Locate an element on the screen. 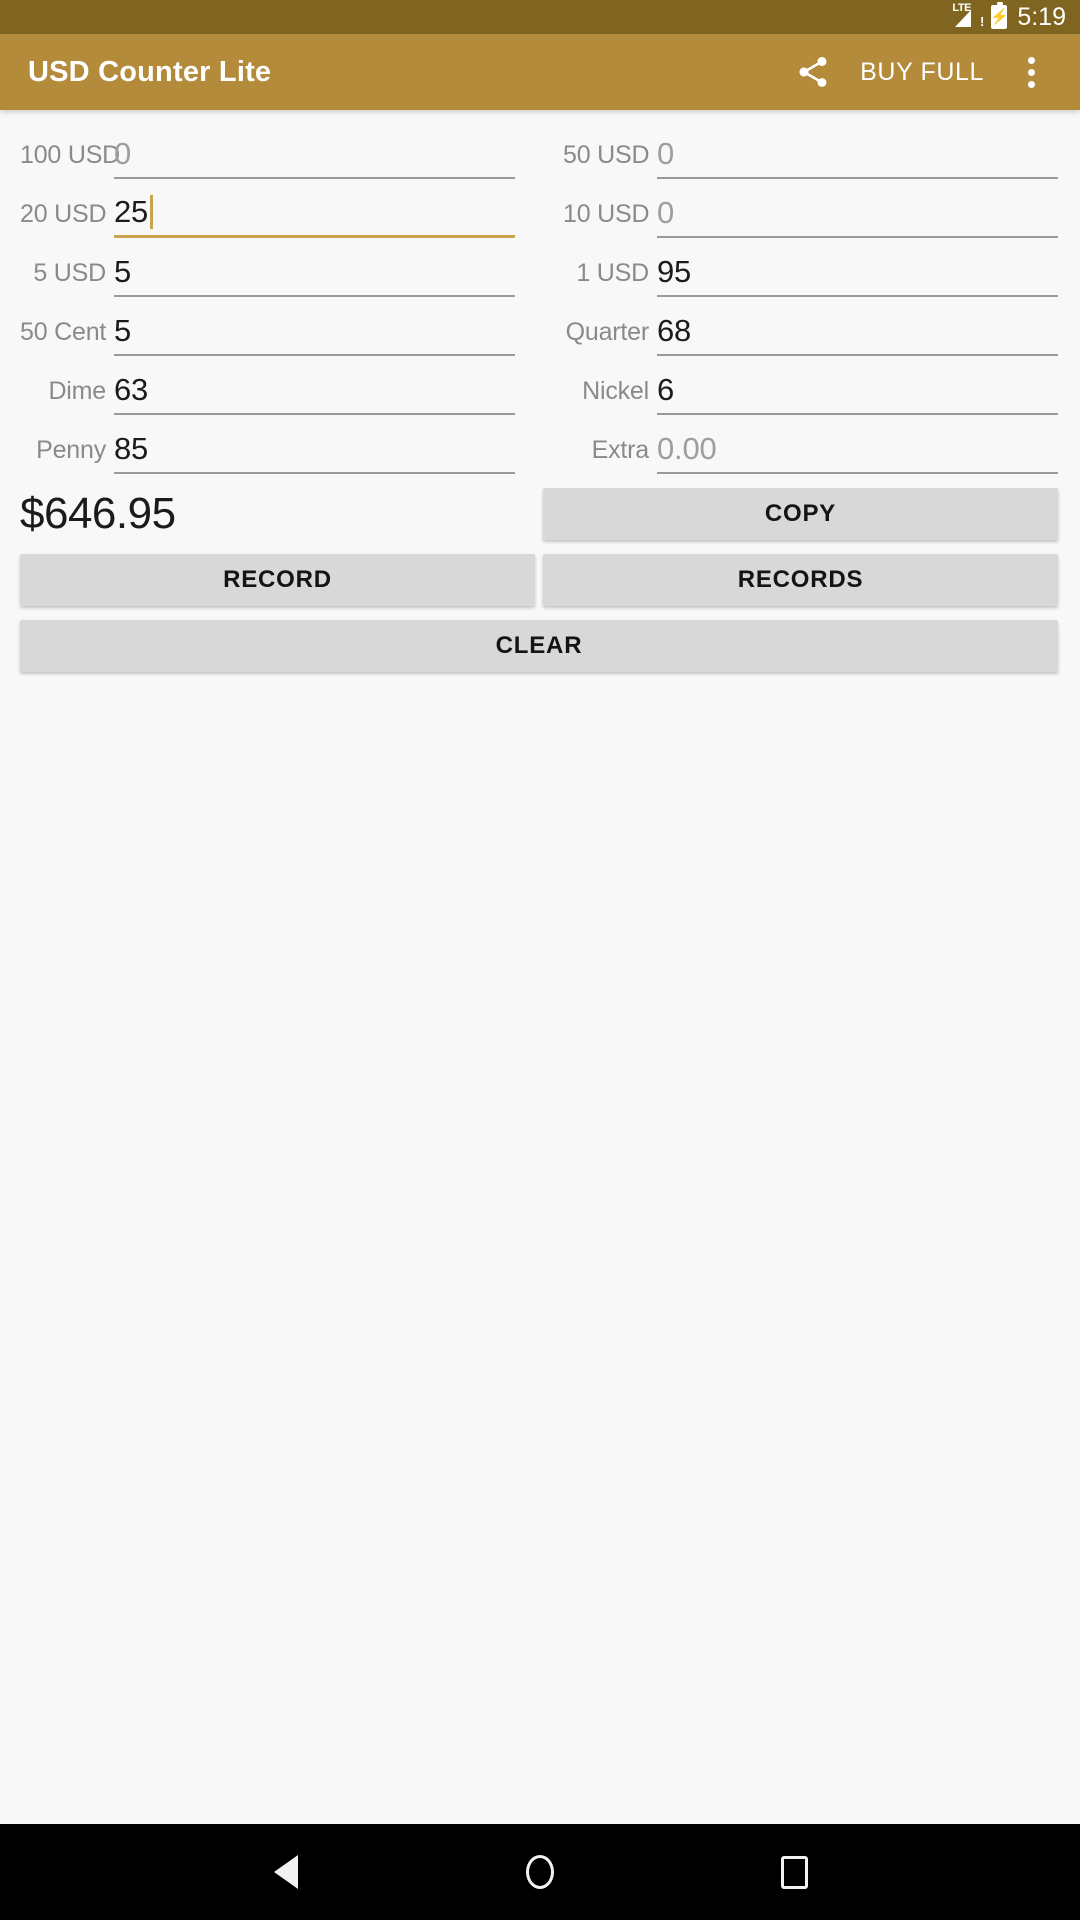  field-extra: Extra 0.00 is located at coordinates (811, 444).